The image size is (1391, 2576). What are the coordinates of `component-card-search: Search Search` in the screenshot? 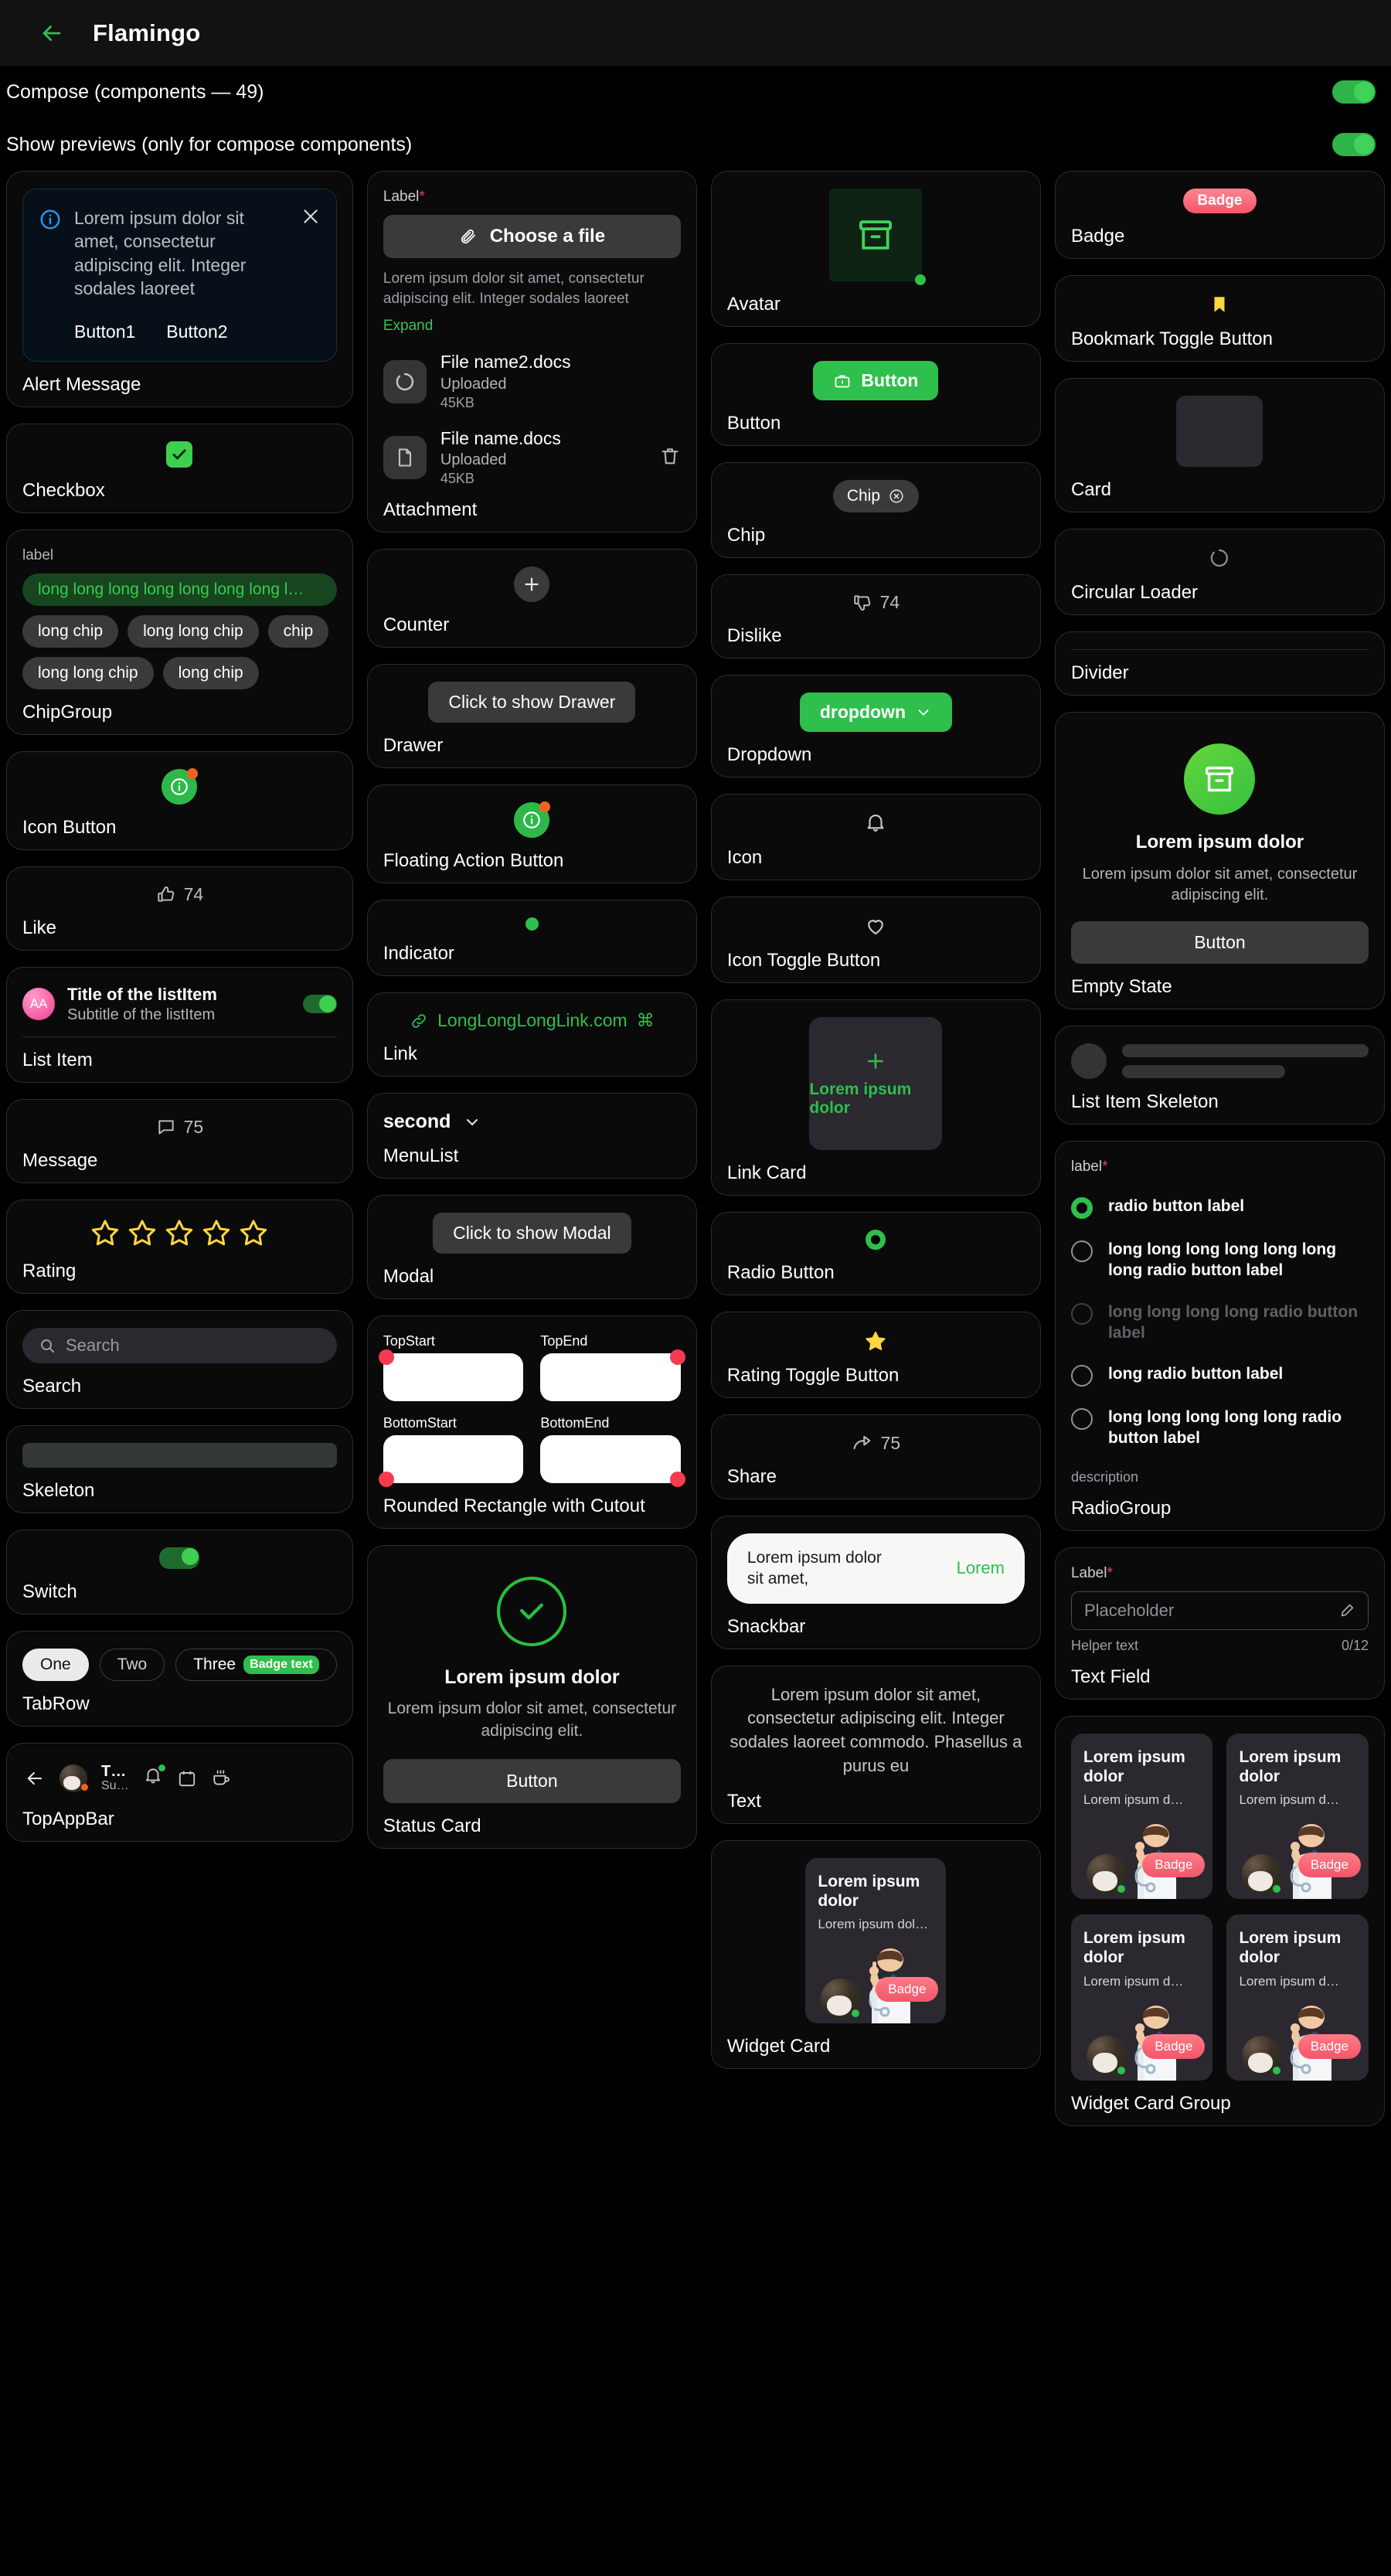 It's located at (179, 1359).